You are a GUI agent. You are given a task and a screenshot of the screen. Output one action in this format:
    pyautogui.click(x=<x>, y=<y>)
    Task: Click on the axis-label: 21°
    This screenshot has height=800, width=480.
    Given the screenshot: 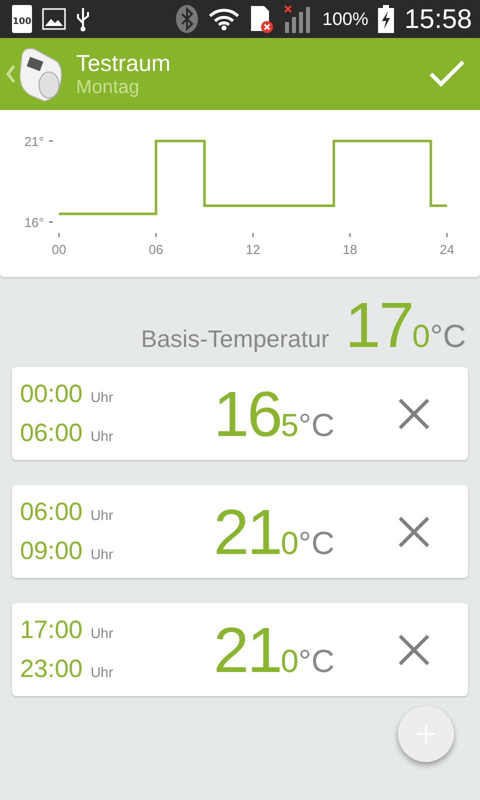 What is the action you would take?
    pyautogui.click(x=34, y=141)
    